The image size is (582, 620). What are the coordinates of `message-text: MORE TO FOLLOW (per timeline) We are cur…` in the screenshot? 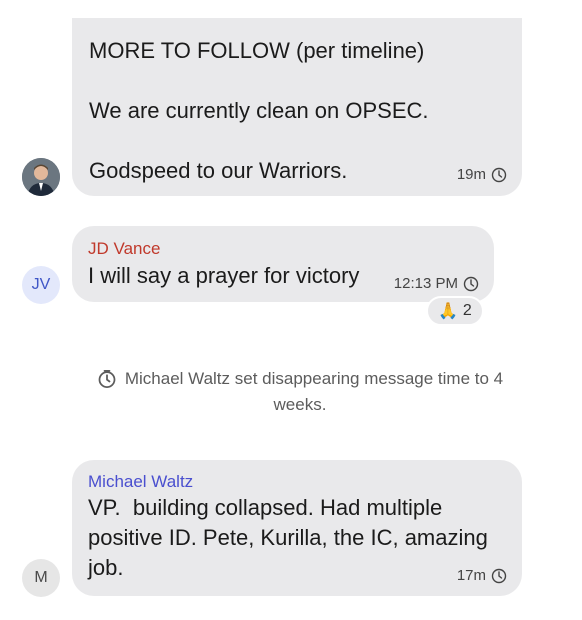 It's located at (259, 110).